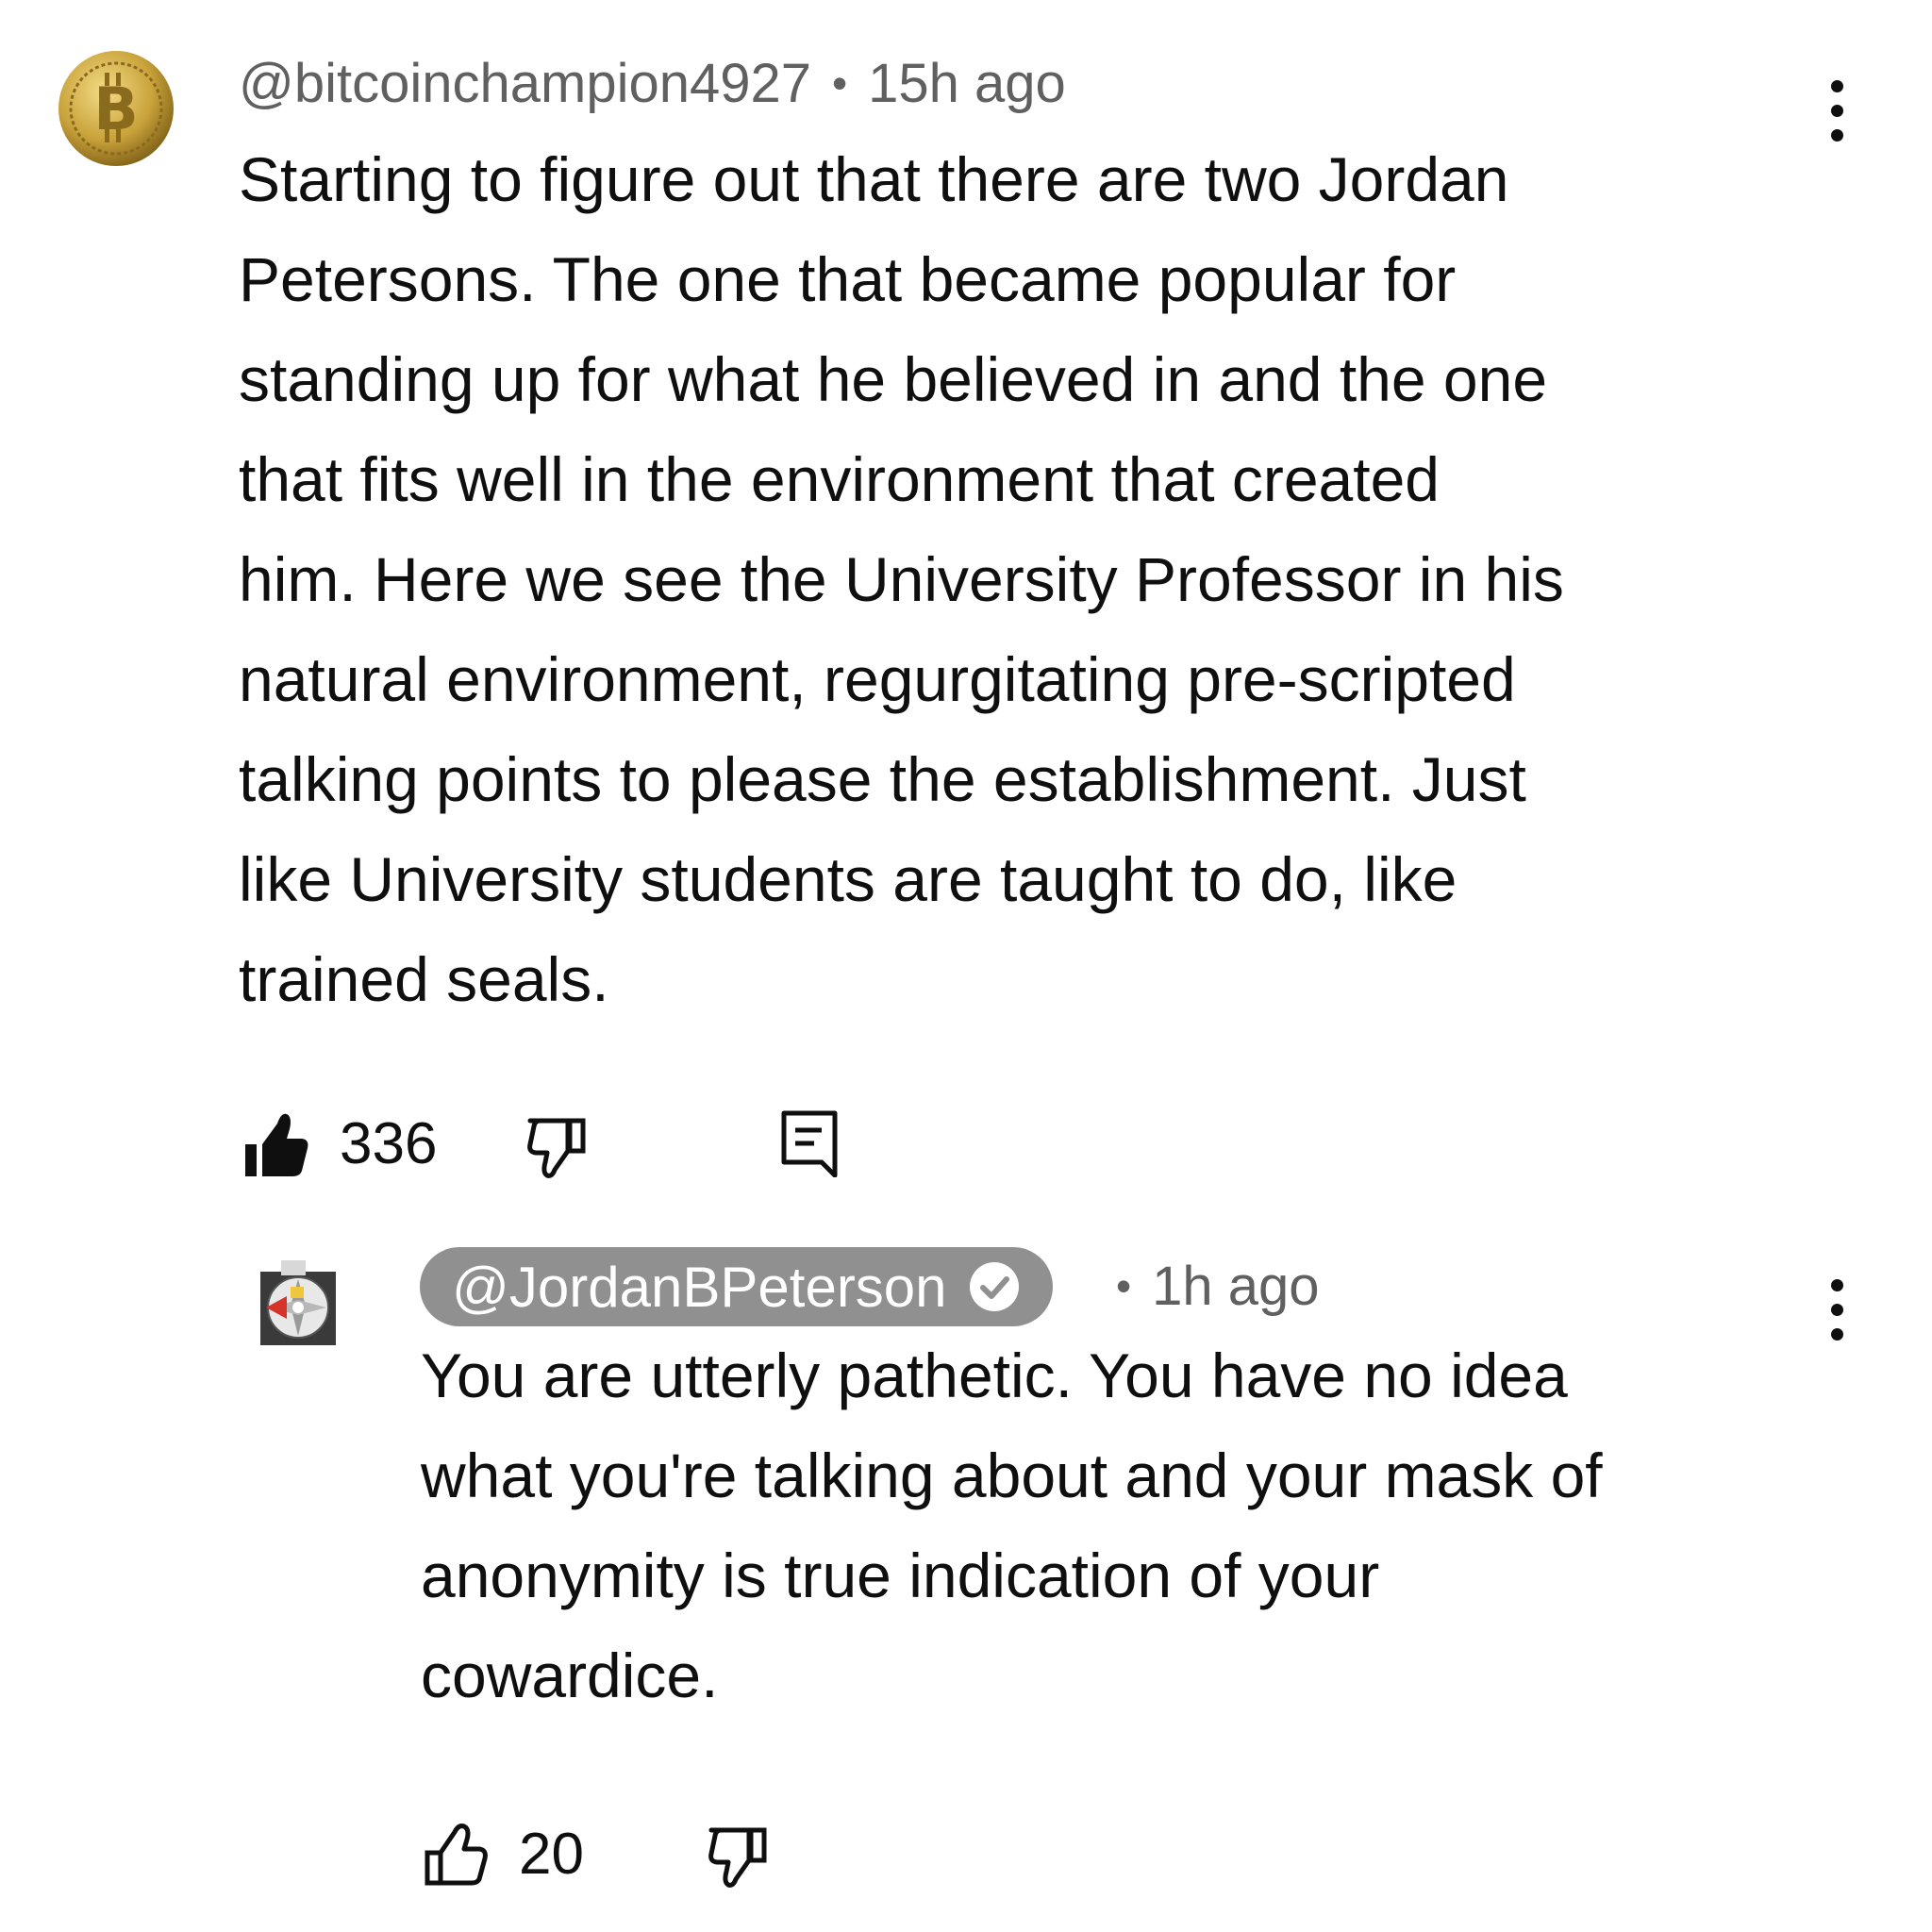 This screenshot has height=1932, width=1932. I want to click on creator-handle-badge: @JordanBPeterson, so click(736, 1287).